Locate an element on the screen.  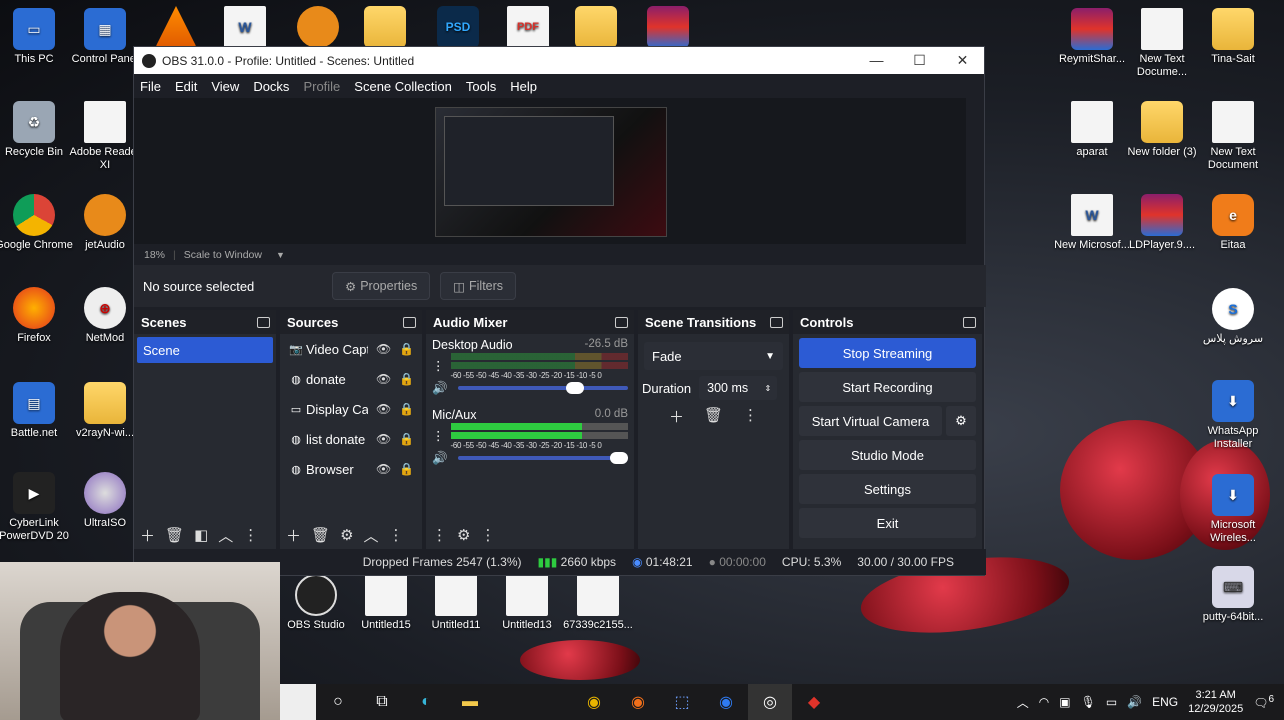
desktop-icon-tina: Tina-Sait is located at coordinates (1233, 37).